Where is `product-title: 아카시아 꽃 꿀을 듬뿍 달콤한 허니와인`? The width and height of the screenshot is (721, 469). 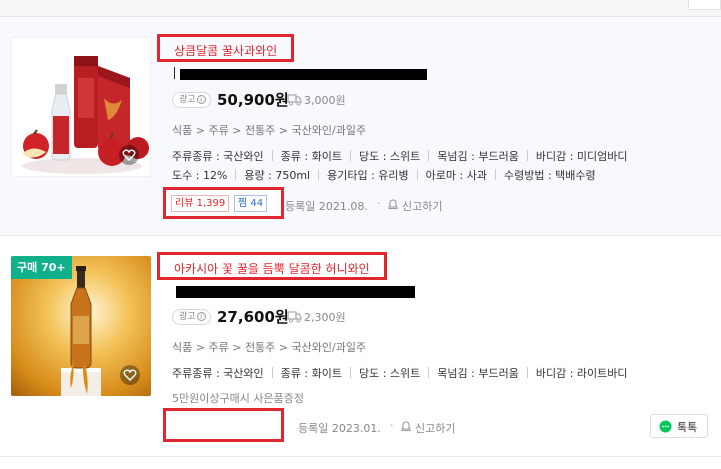
product-title: 아카시아 꽃 꿀을 듬뿍 달콤한 허니와인 is located at coordinates (272, 268).